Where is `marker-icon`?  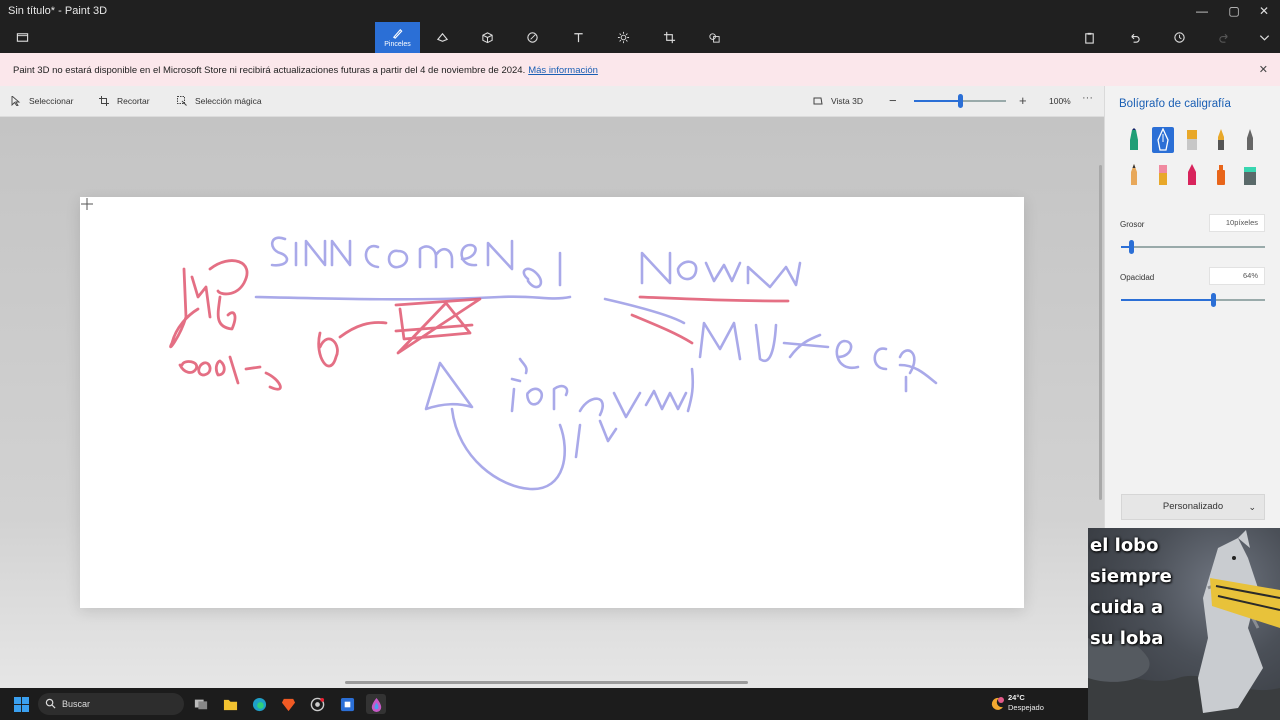 marker-icon is located at coordinates (1134, 139).